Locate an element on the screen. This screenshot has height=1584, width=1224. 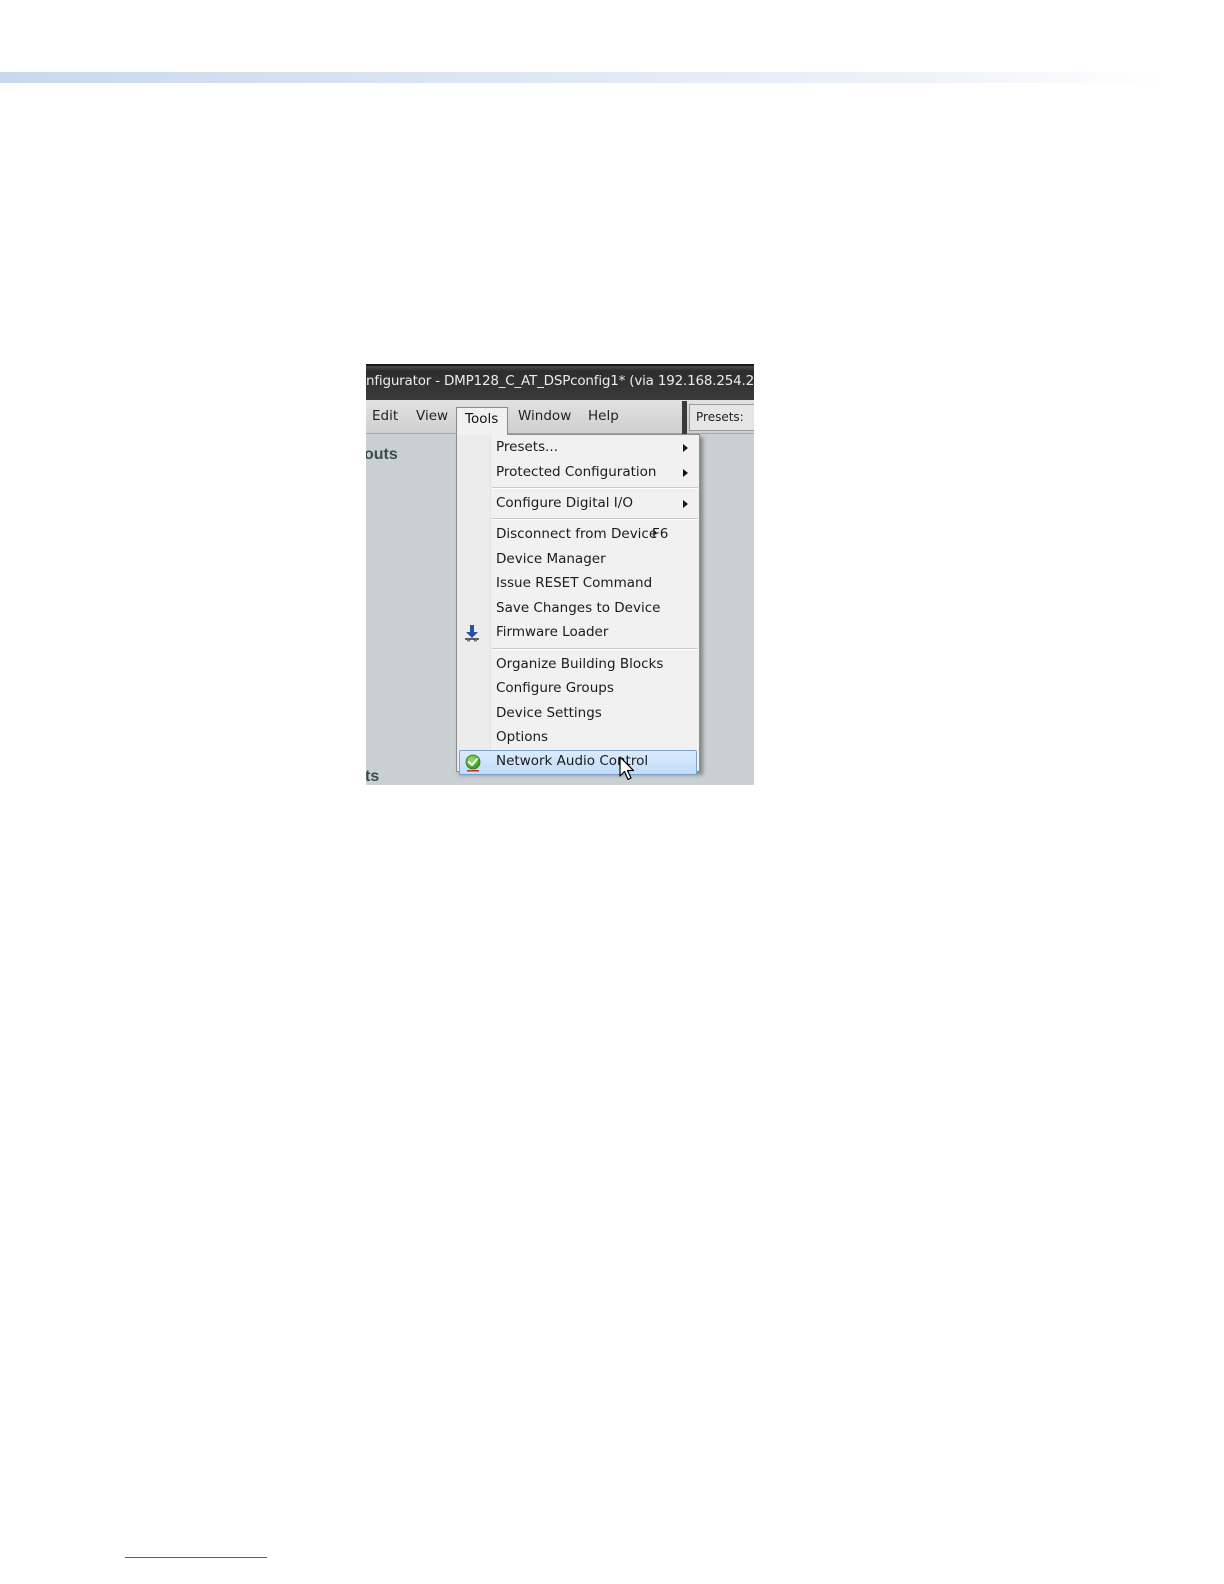
menu-item-issue-reset-command: Issue RESET Command is located at coordinates (578, 584).